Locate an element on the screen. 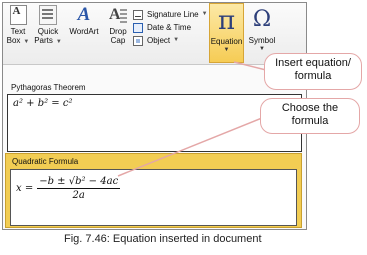 This screenshot has width=367, height=255. choose-callout-line-2: formula is located at coordinates (310, 121).